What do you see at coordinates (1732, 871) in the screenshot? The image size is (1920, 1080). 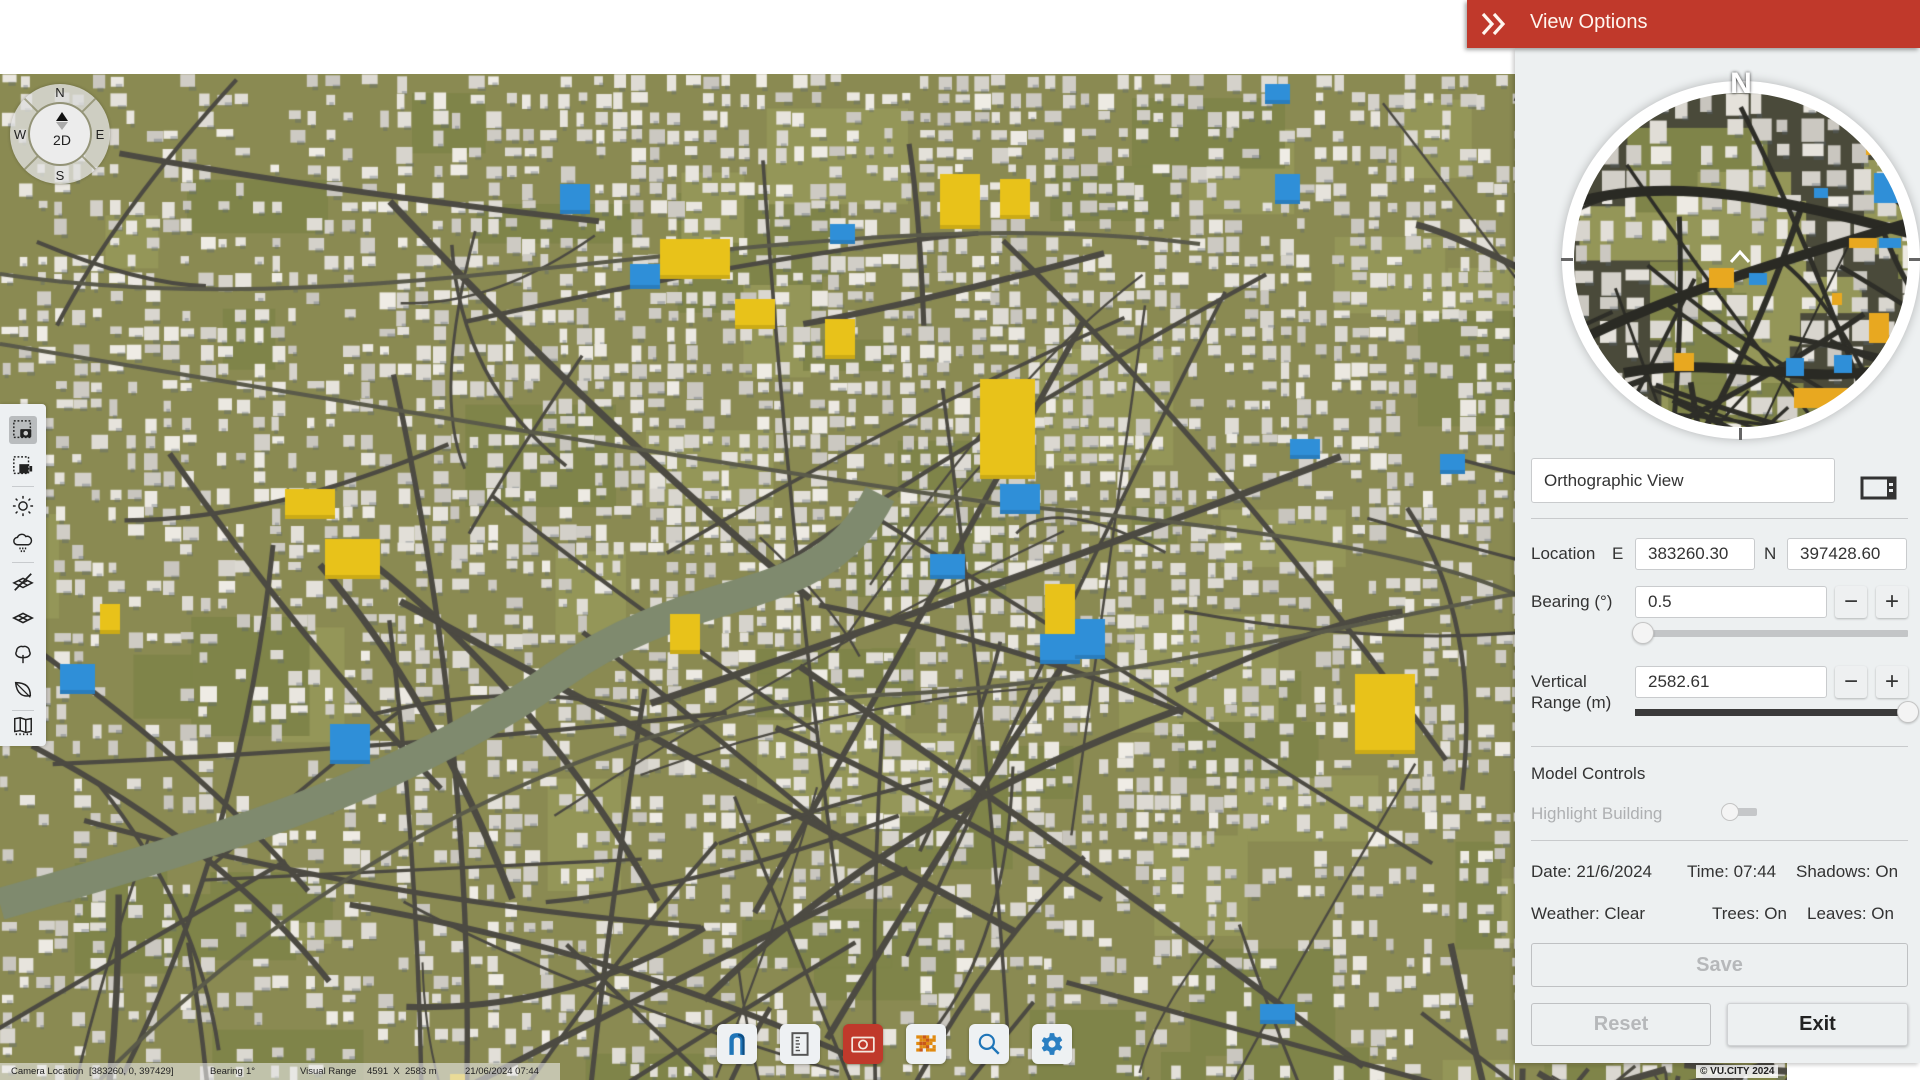 I see `info-time: Time: 07:44` at bounding box center [1732, 871].